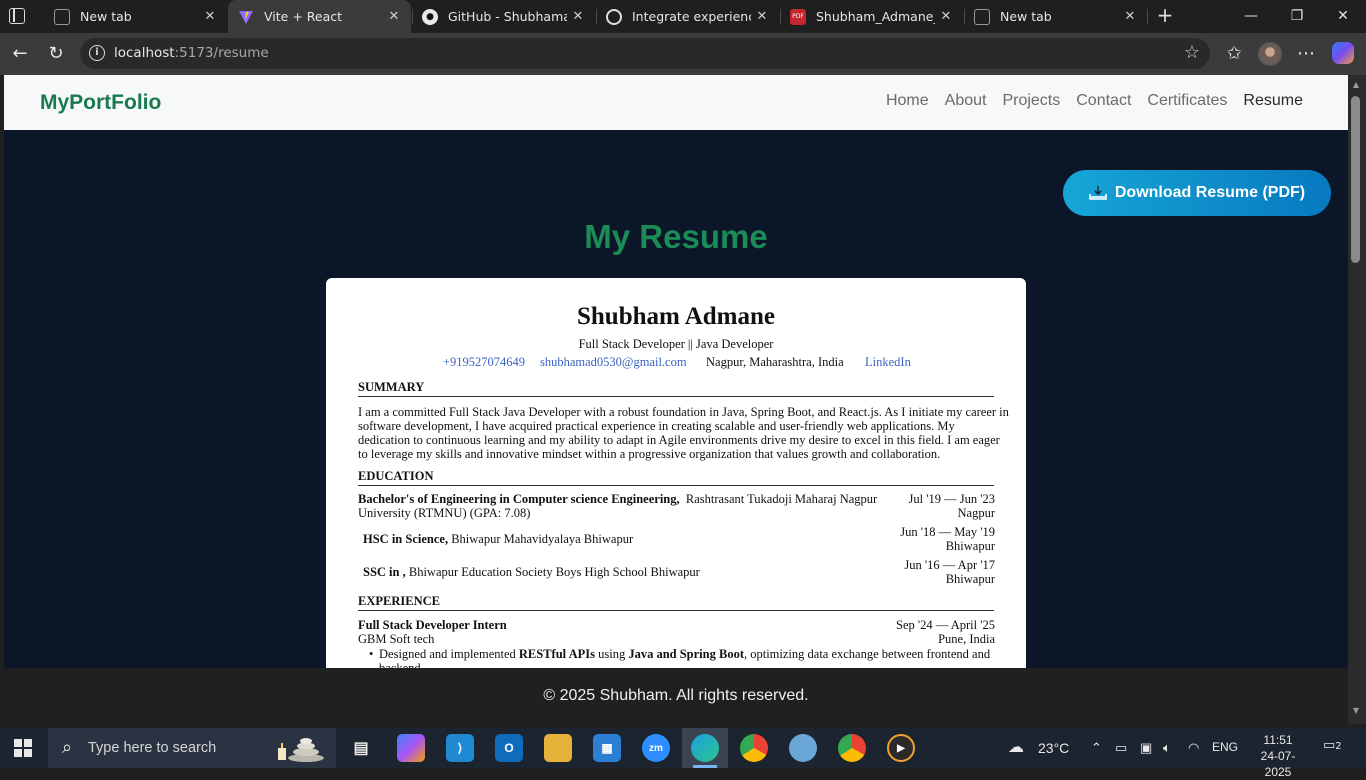 This screenshot has height=780, width=1366. What do you see at coordinates (411, 748) in the screenshot?
I see `copilot-app-icon` at bounding box center [411, 748].